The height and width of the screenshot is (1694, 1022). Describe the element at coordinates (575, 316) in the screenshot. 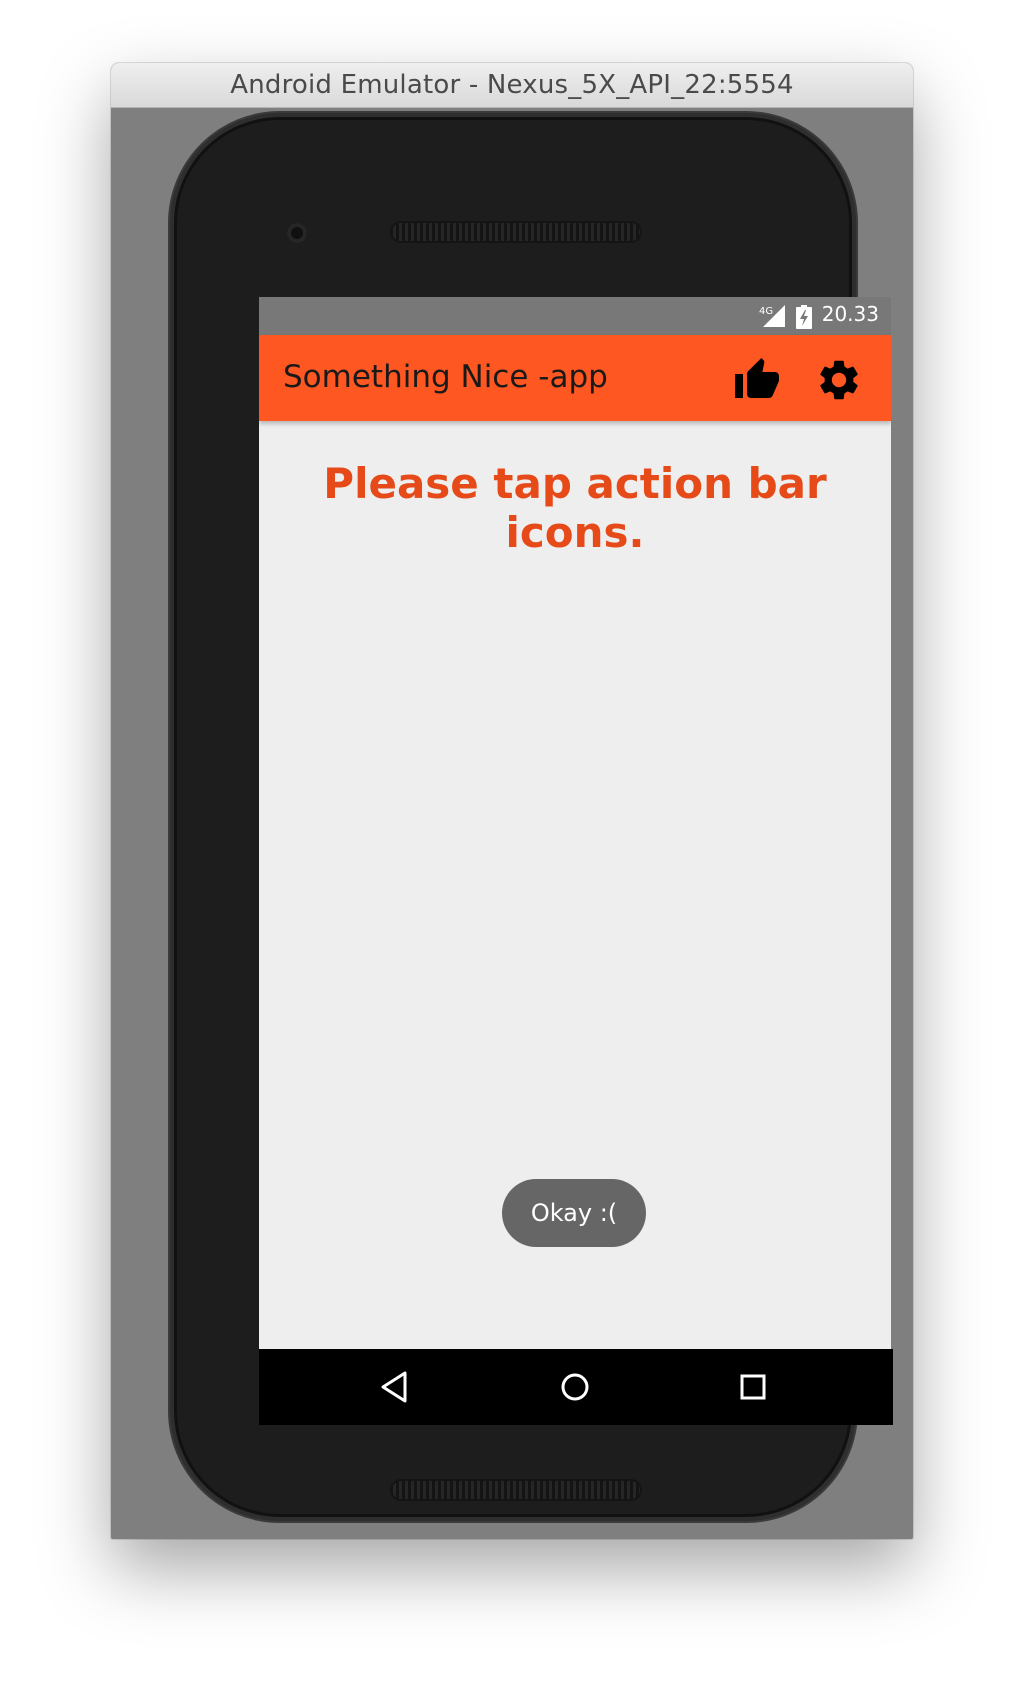

I see `status-bar: 4G 20.33` at that location.